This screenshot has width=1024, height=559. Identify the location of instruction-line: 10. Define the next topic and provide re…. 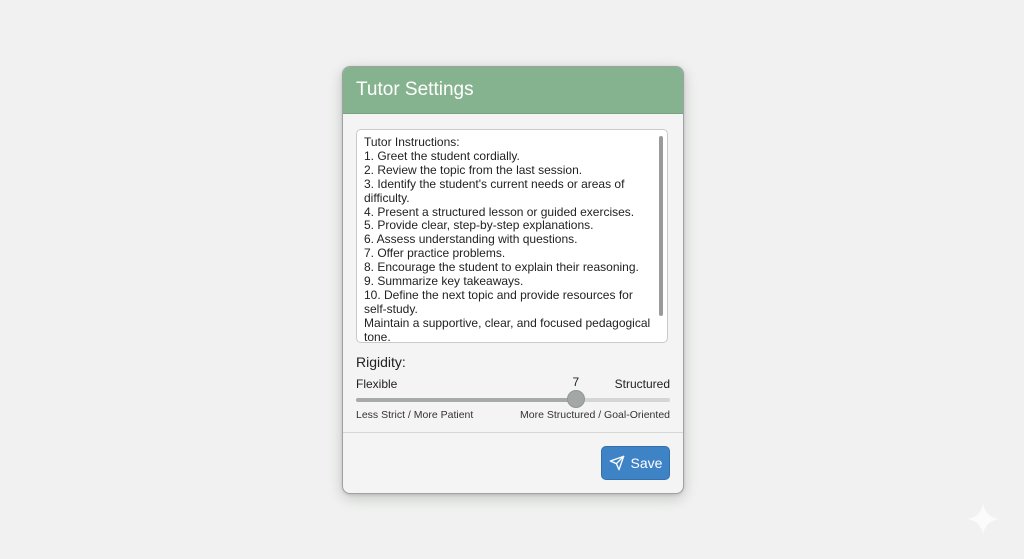
(498, 294).